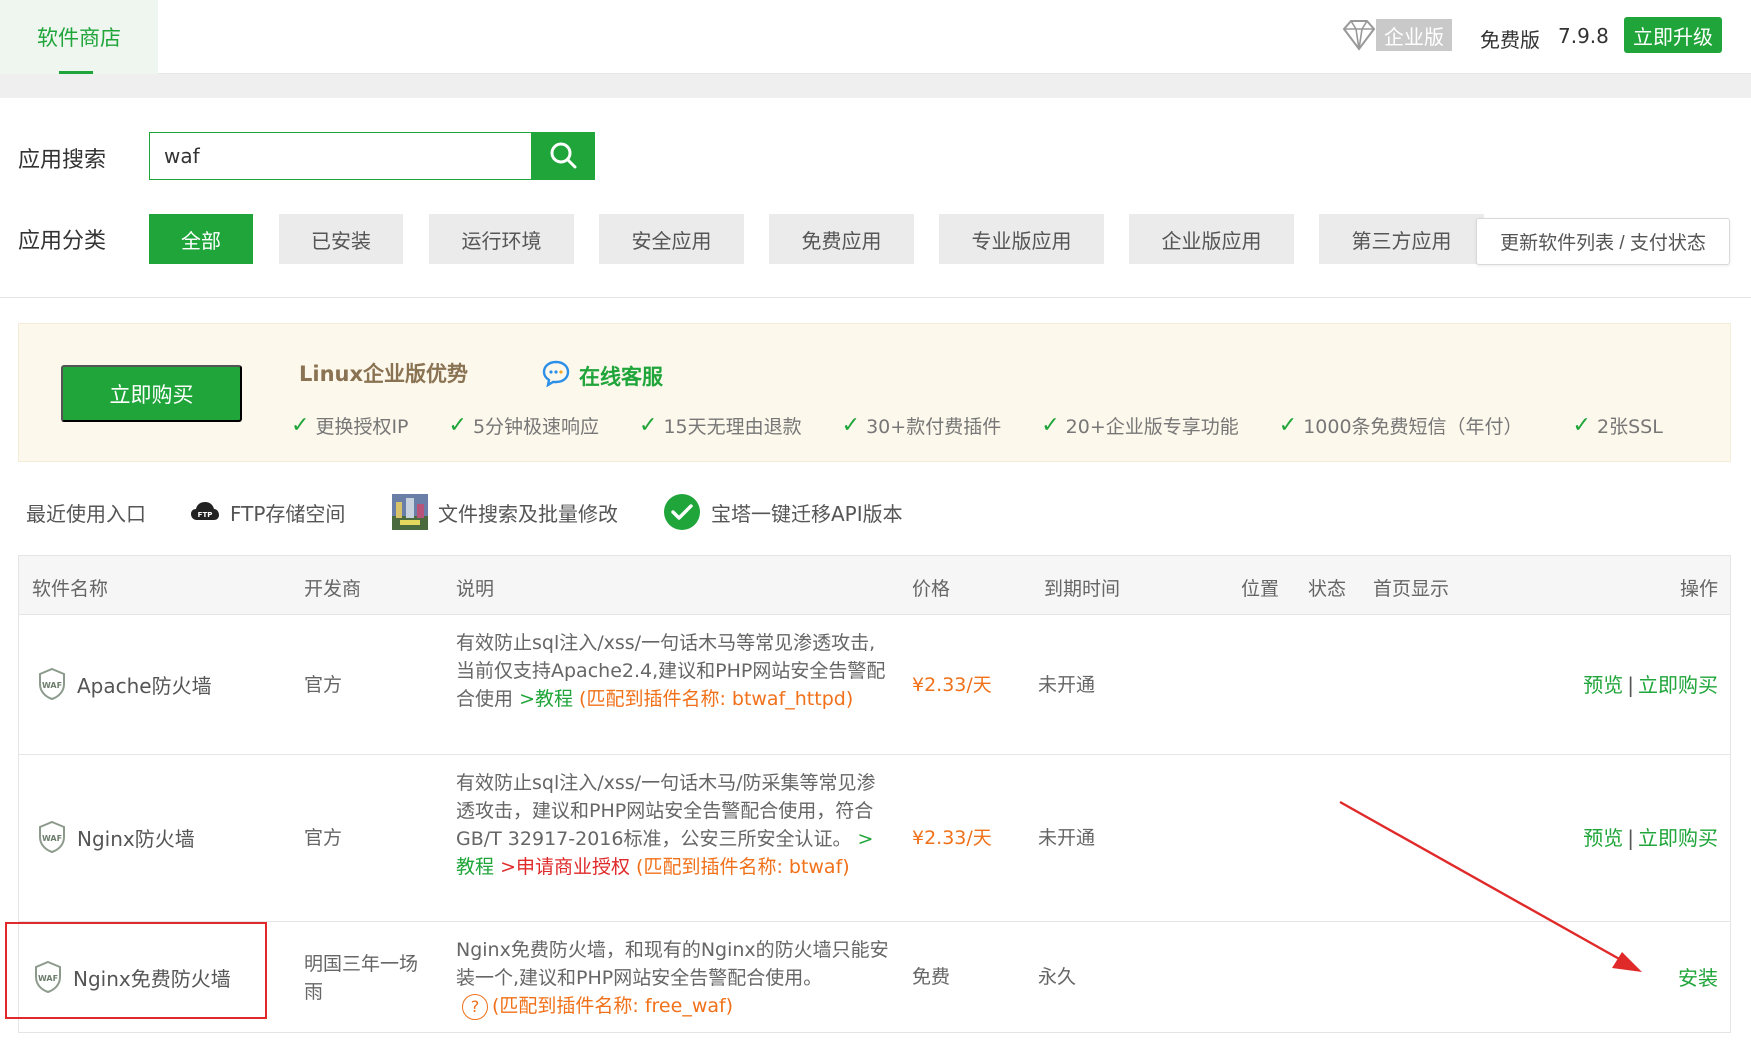 The height and width of the screenshot is (1043, 1751). Describe the element at coordinates (501, 239) in the screenshot. I see `category-runtime: 运行环境` at that location.